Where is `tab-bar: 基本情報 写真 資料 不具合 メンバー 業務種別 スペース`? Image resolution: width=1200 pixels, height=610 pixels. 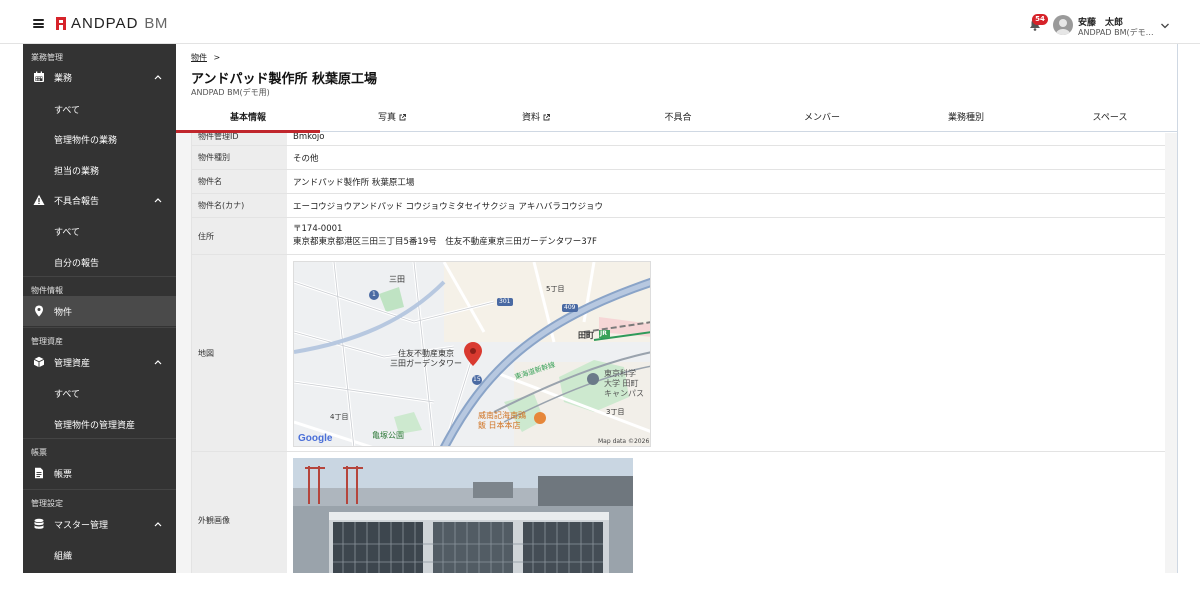 tab-bar: 基本情報 写真 資料 不具合 メンバー 業務種別 スペース is located at coordinates (677, 119).